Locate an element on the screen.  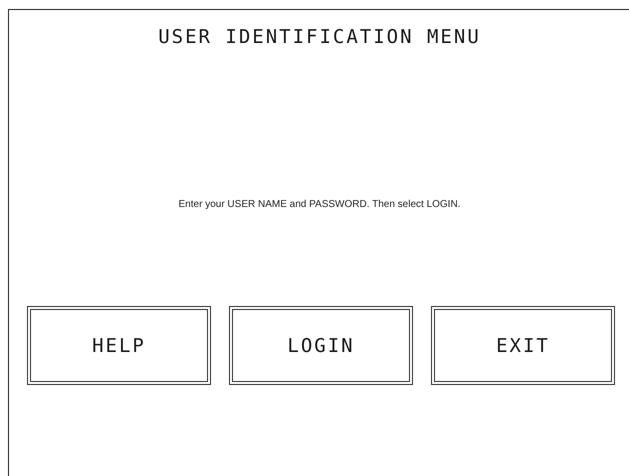
menu-button: LOGIN is located at coordinates (321, 345).